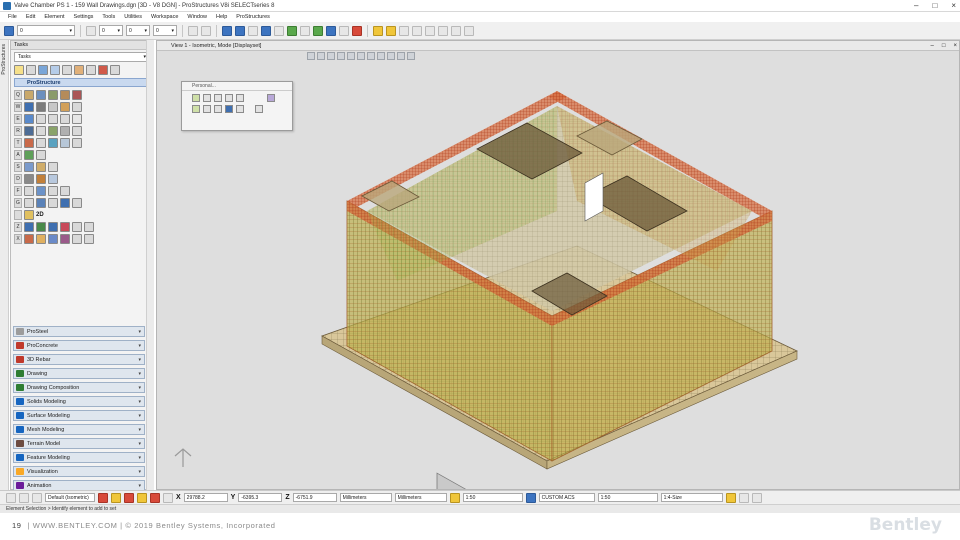 The height and width of the screenshot is (540, 960). What do you see at coordinates (65, 239) in the screenshot?
I see `cluster-icon` at bounding box center [65, 239].